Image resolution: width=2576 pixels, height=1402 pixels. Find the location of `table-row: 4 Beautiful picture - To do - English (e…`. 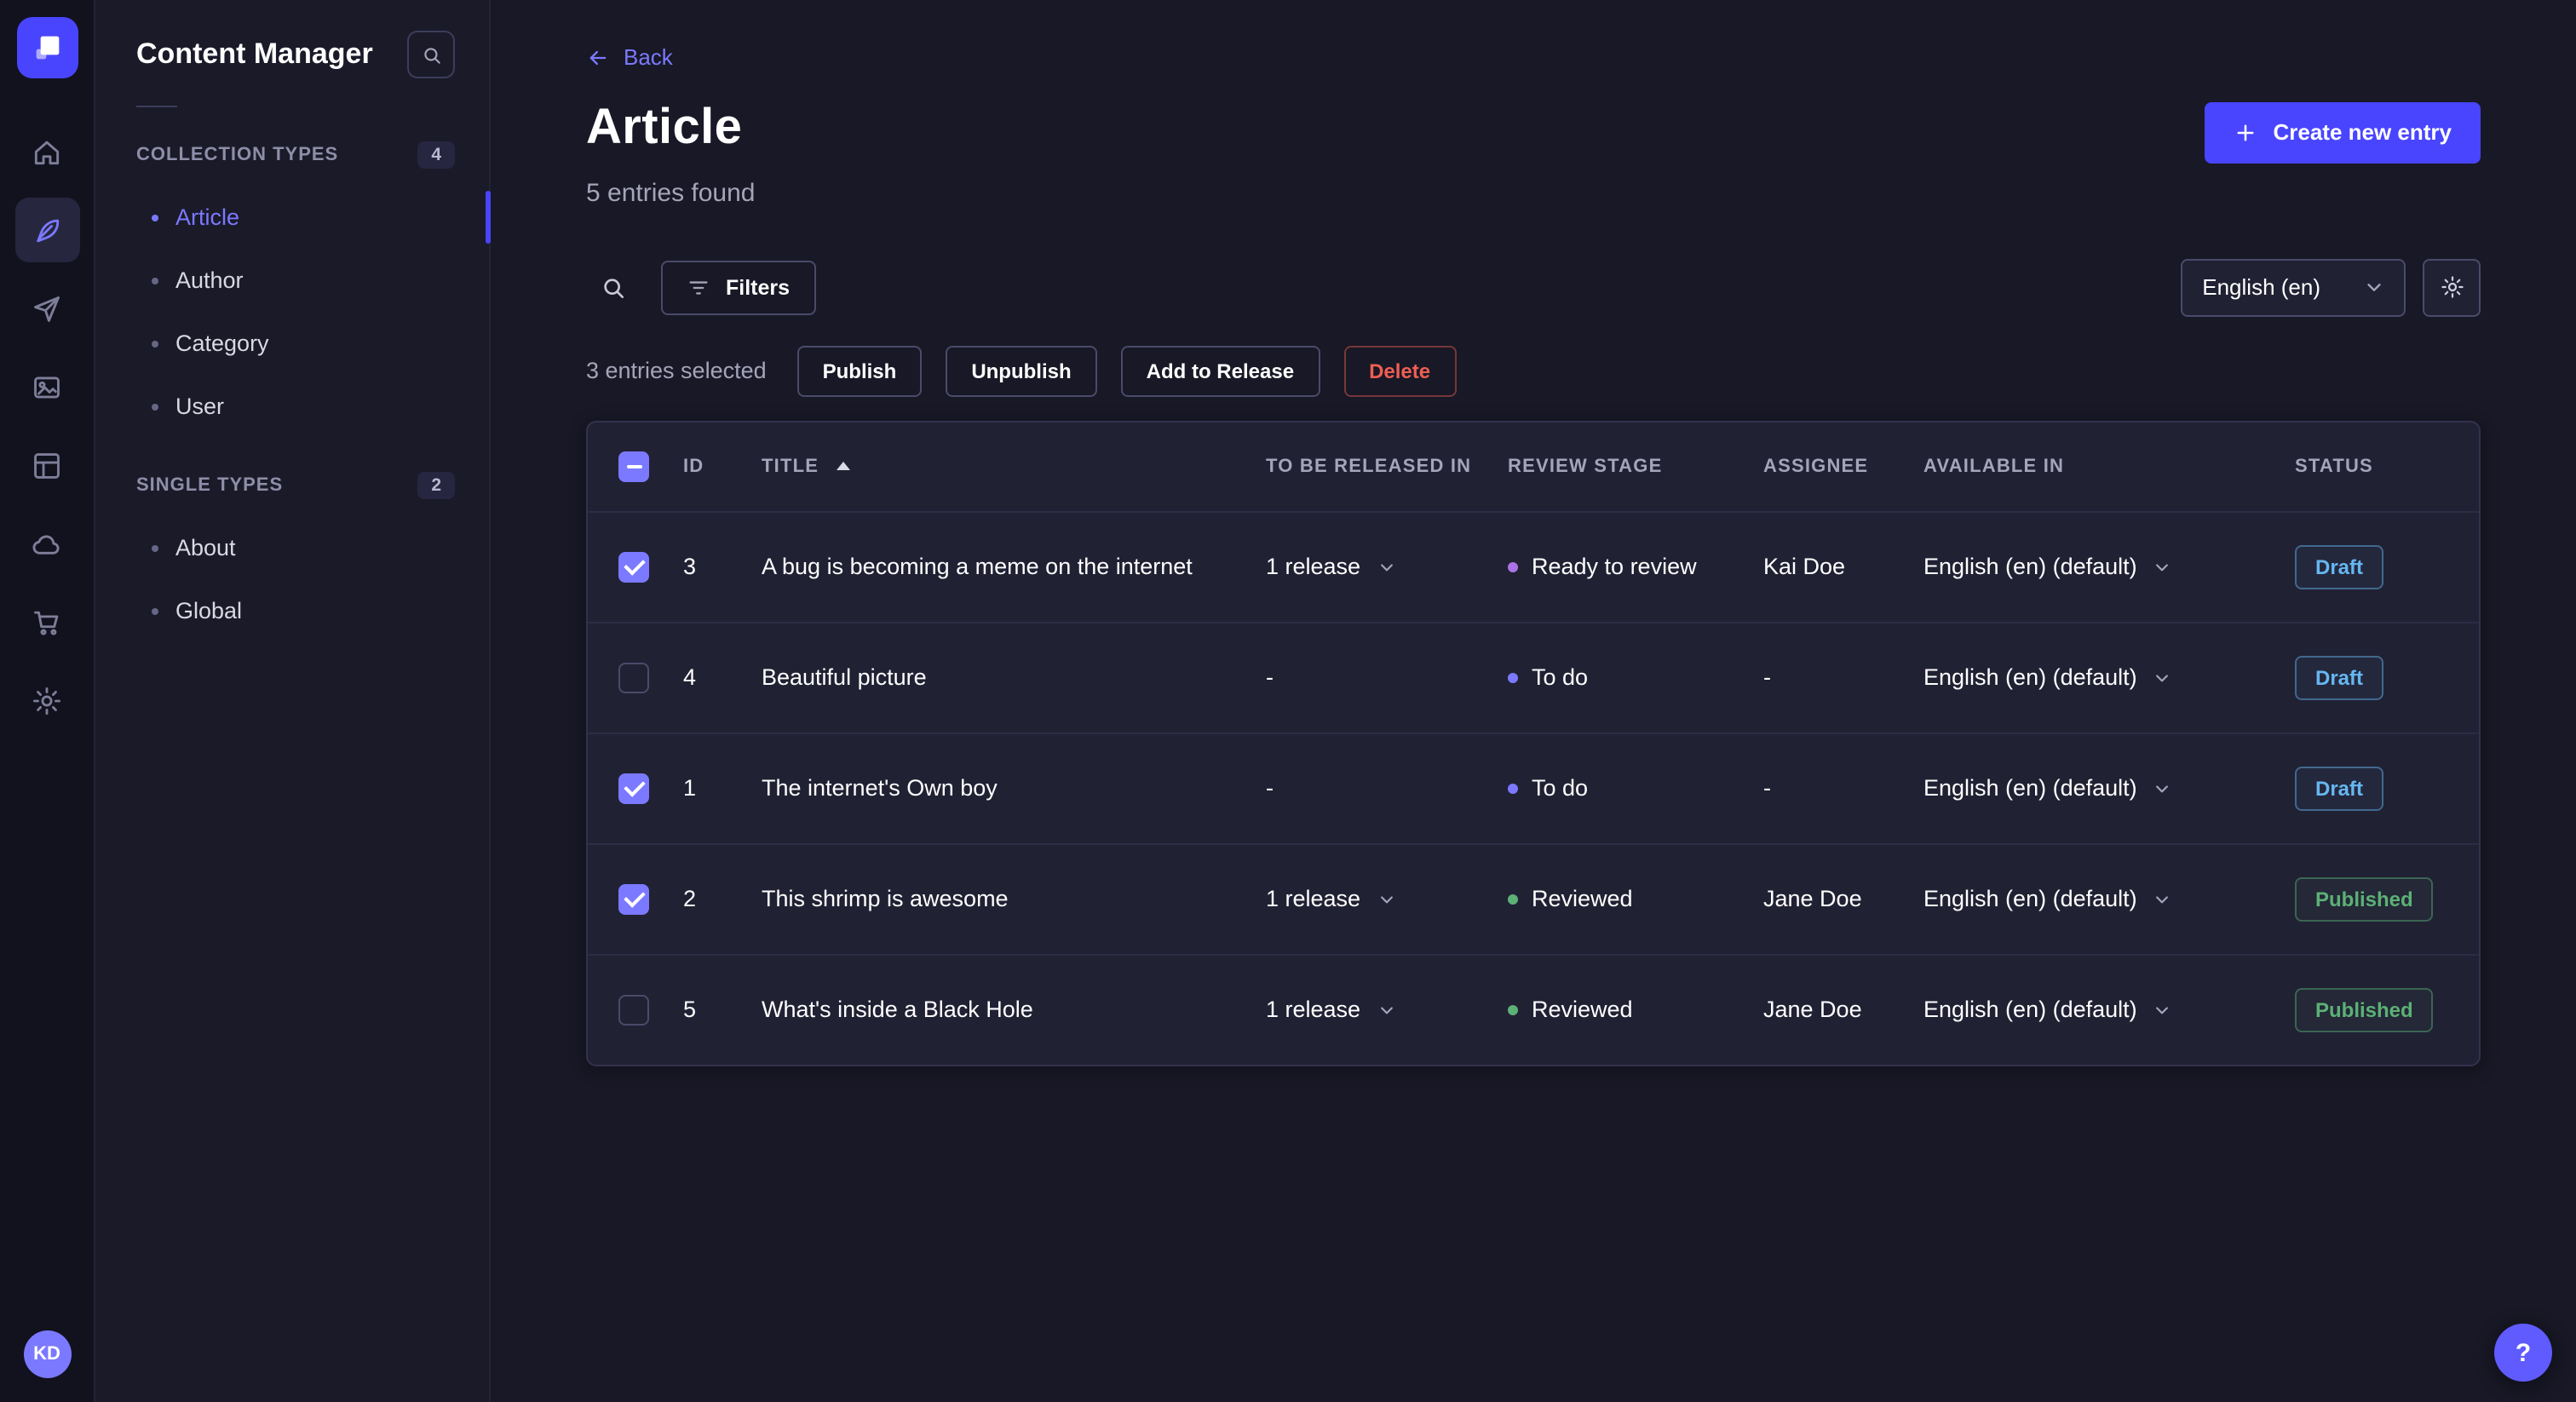

table-row: 4 Beautiful picture - To do - English (e… is located at coordinates (1534, 676).